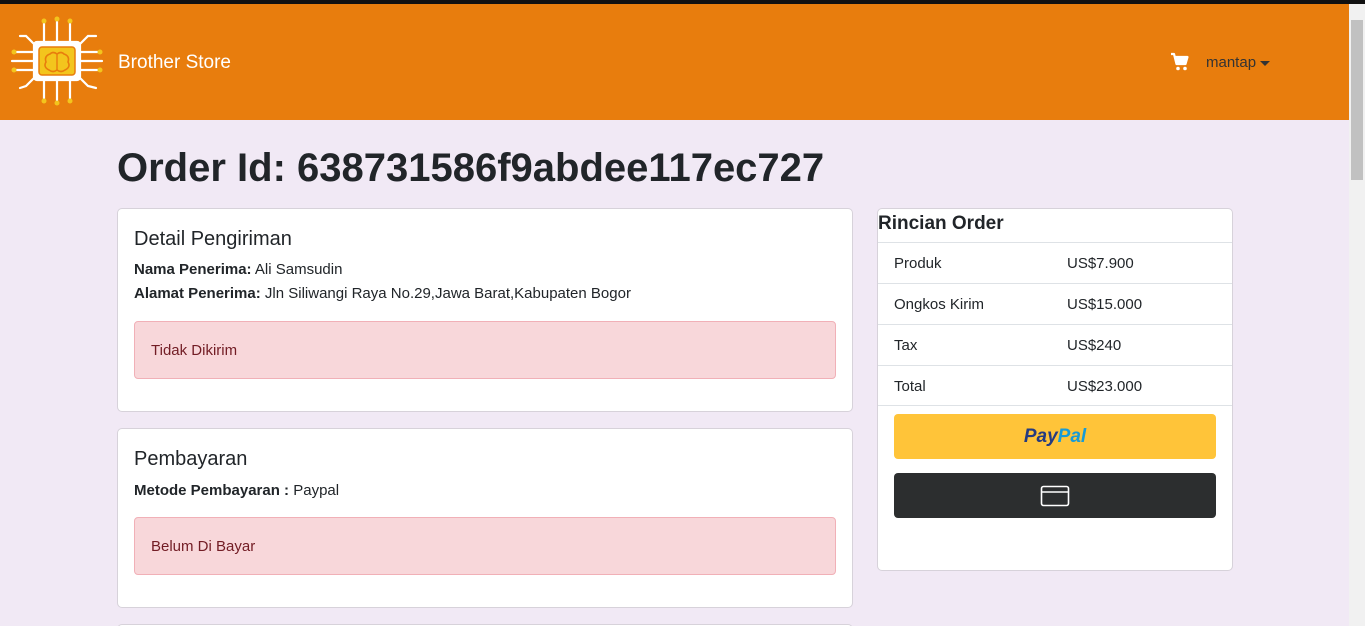 The height and width of the screenshot is (626, 1365). What do you see at coordinates (1094, 345) in the screenshot?
I see `summary-row-value: US$240` at bounding box center [1094, 345].